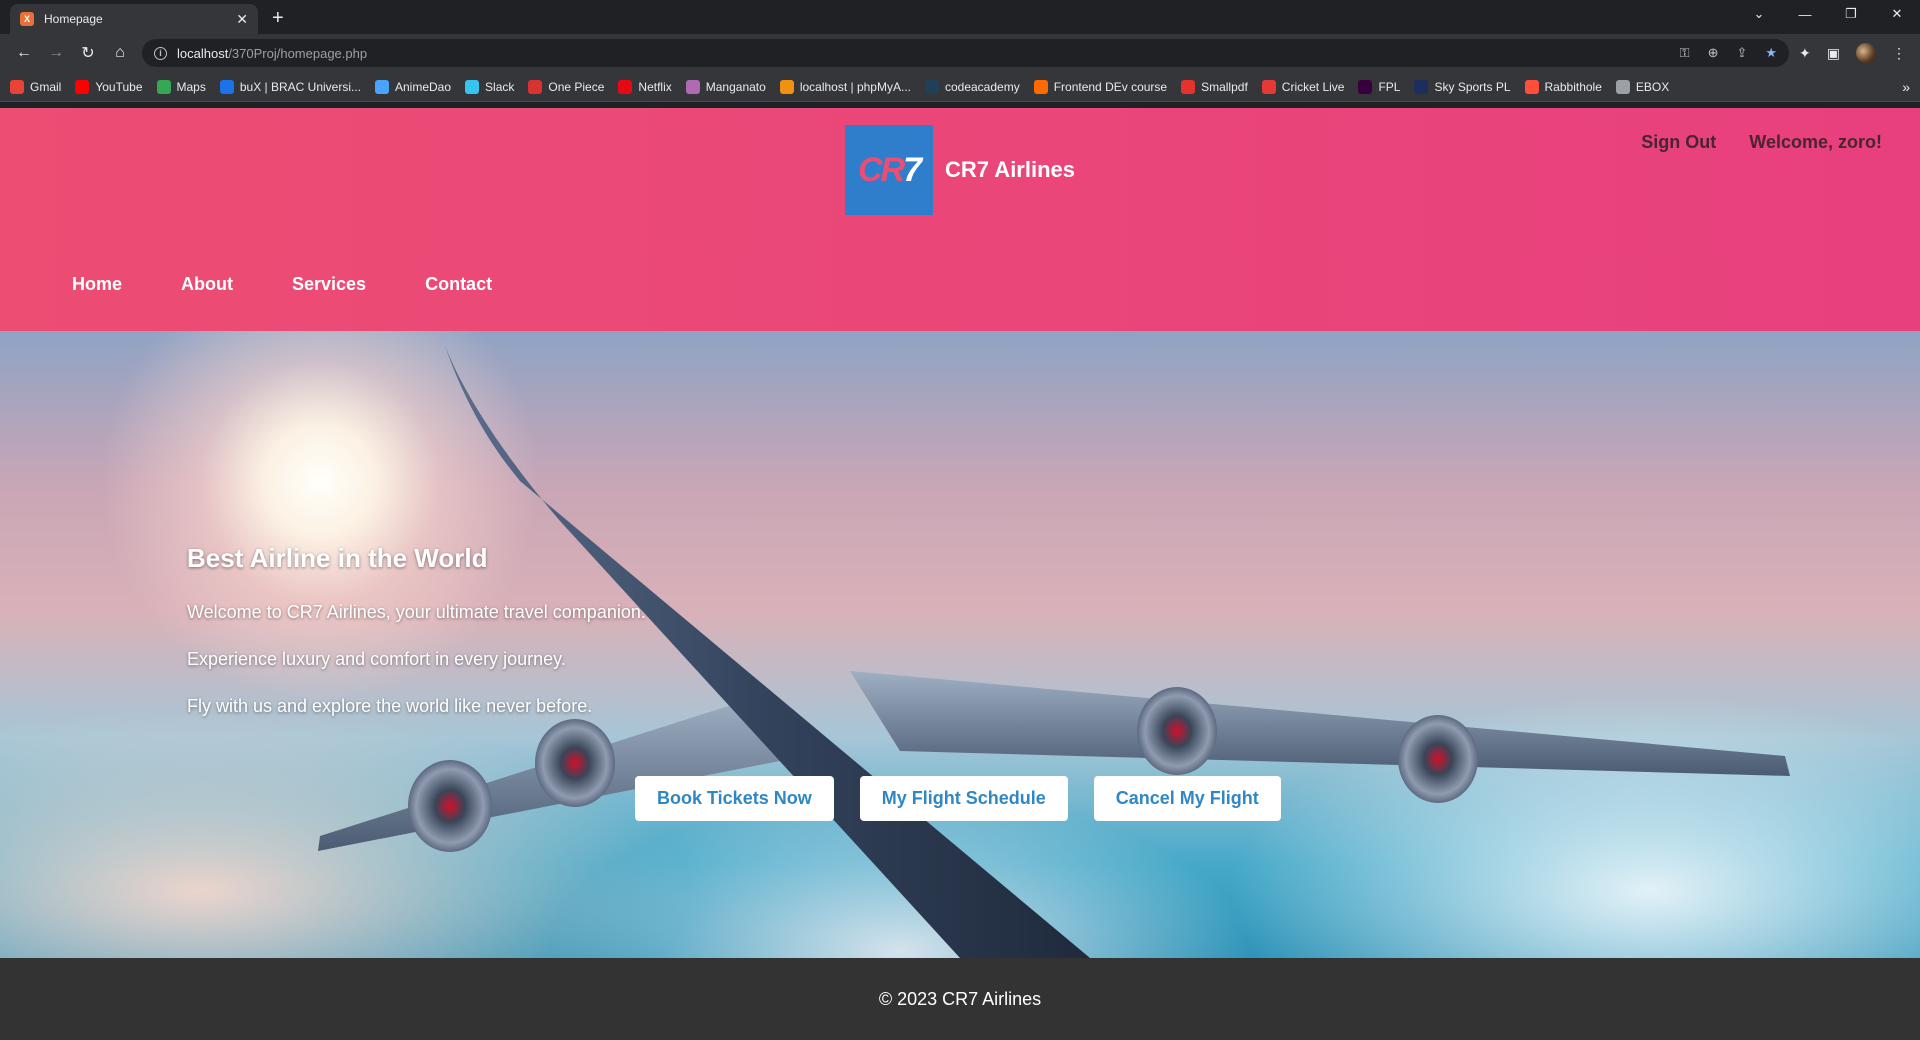 The width and height of the screenshot is (1920, 1040). Describe the element at coordinates (27, 19) in the screenshot. I see `xampp-favicon-icon: X` at that location.